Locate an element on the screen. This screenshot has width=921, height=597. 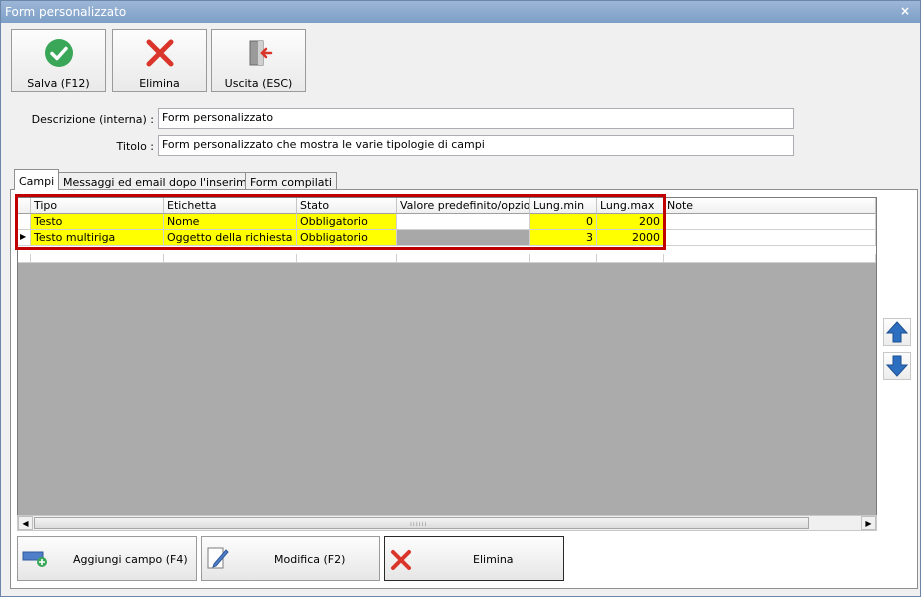
current-row-marker-icon: ▶ is located at coordinates (24, 238).